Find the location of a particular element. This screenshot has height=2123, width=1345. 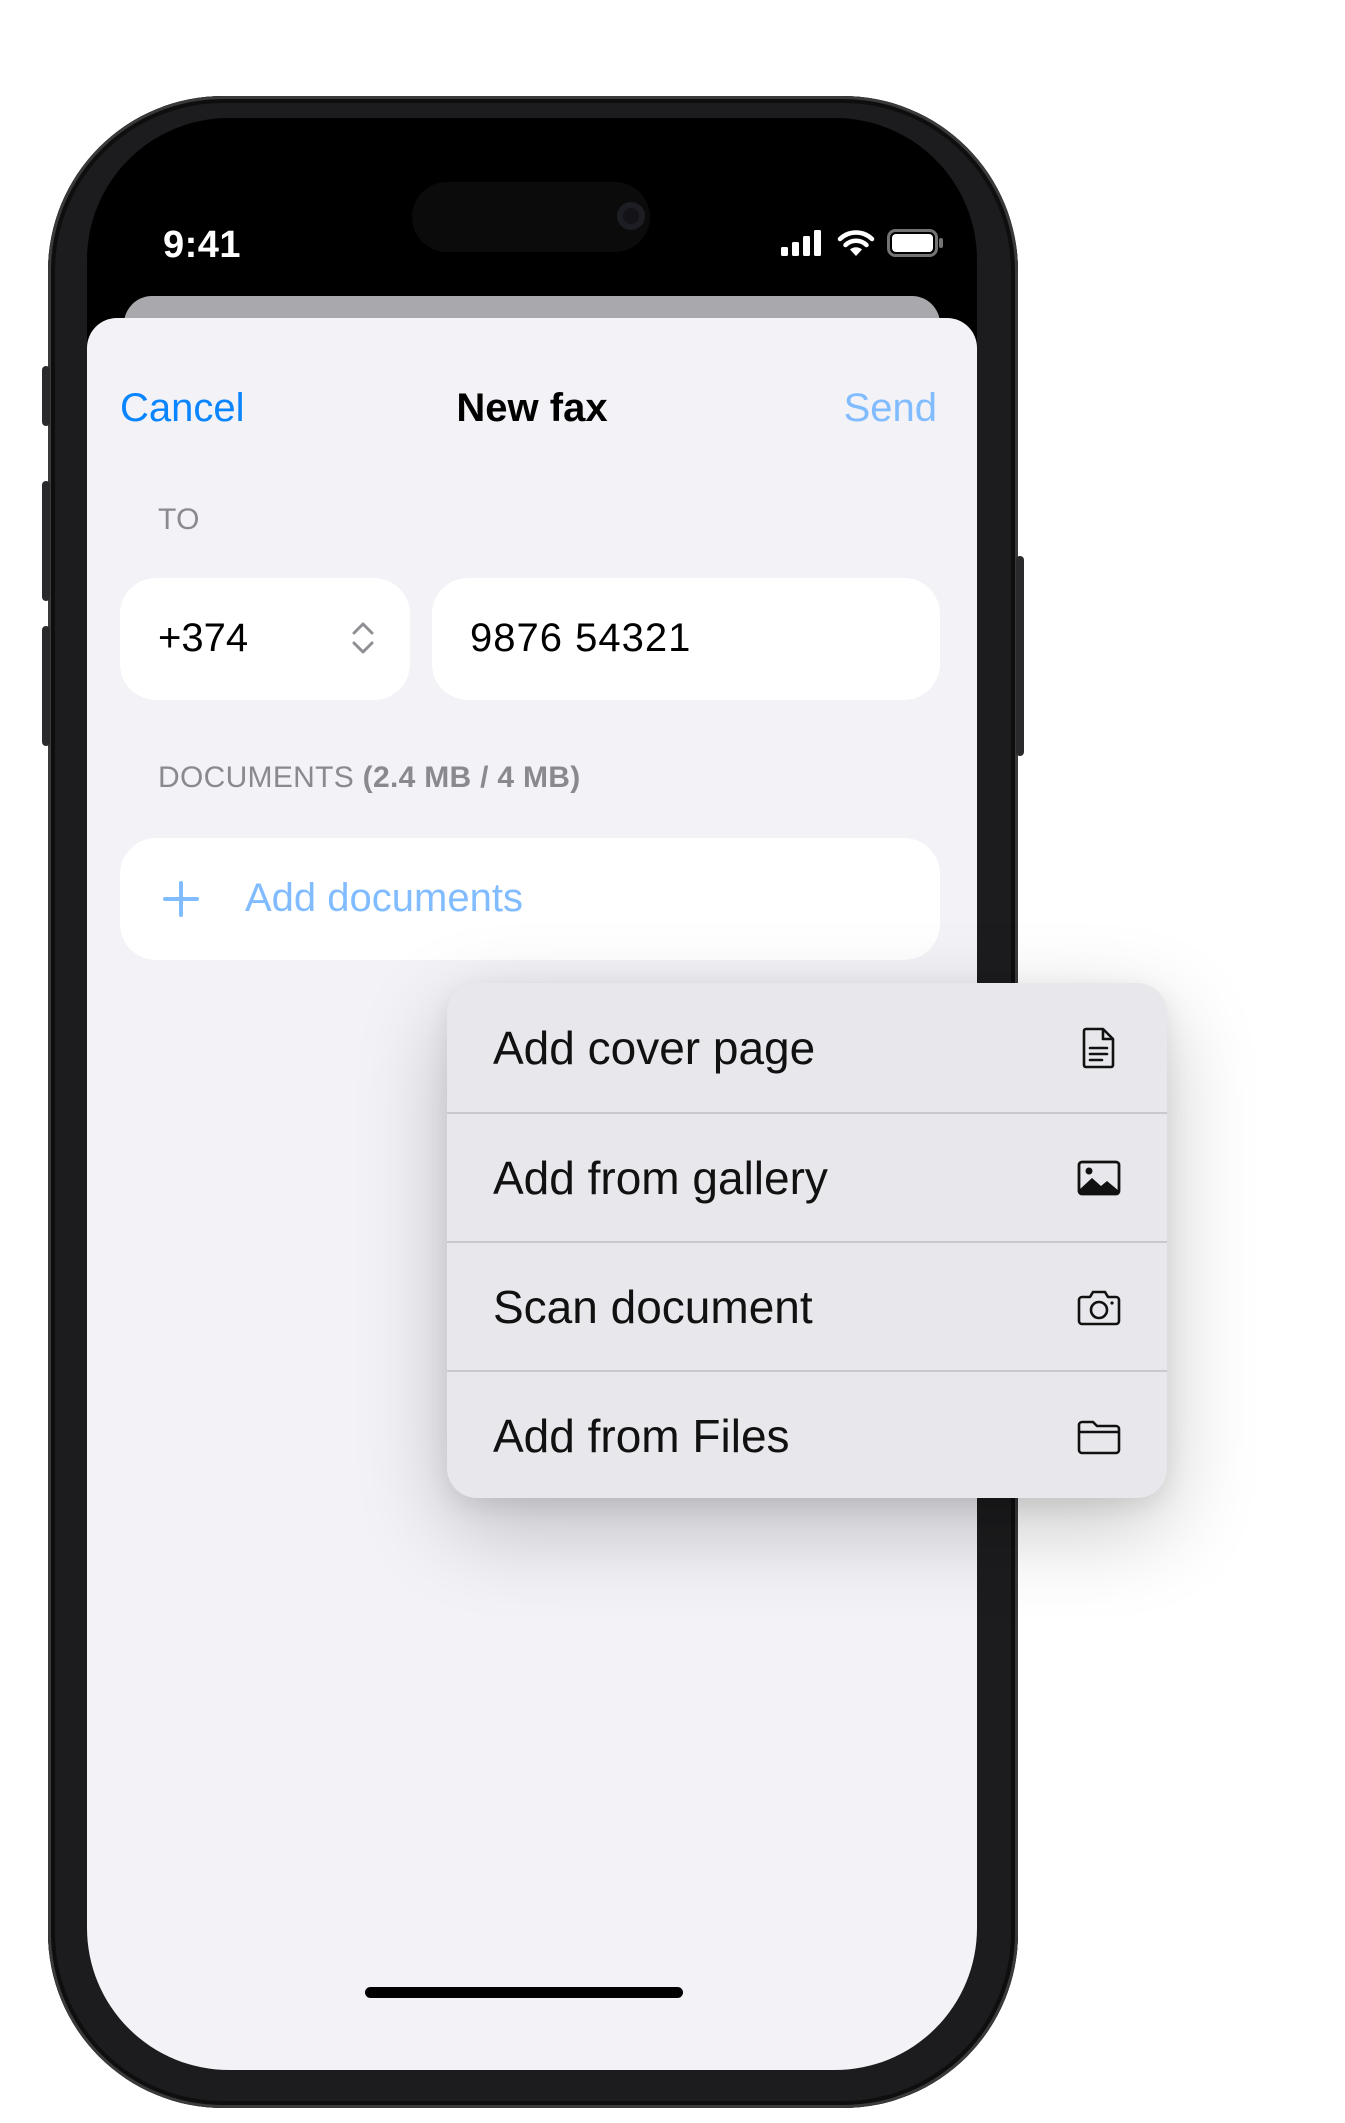

phone-number-field: 9876 54321 is located at coordinates (686, 639).